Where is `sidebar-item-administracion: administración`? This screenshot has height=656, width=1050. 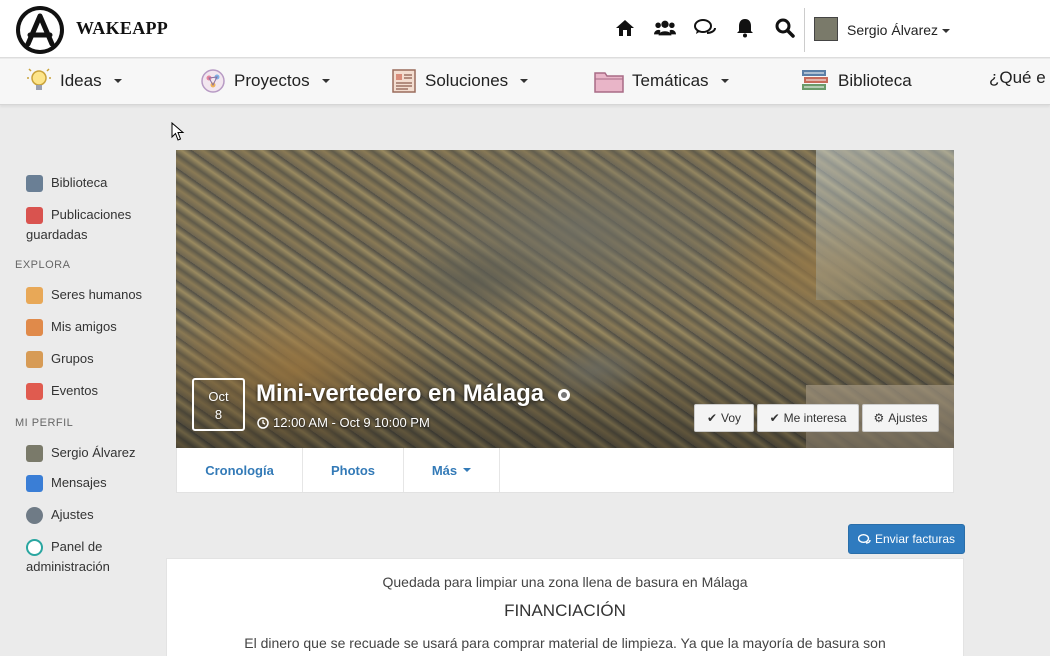
sidebar-item-administracion: administración is located at coordinates (68, 567).